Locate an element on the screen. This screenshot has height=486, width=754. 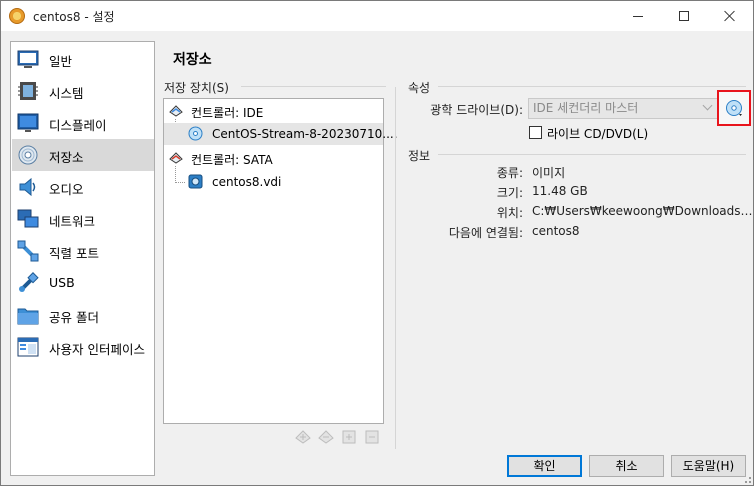
remove-attachment-button is located at coordinates (372, 437).